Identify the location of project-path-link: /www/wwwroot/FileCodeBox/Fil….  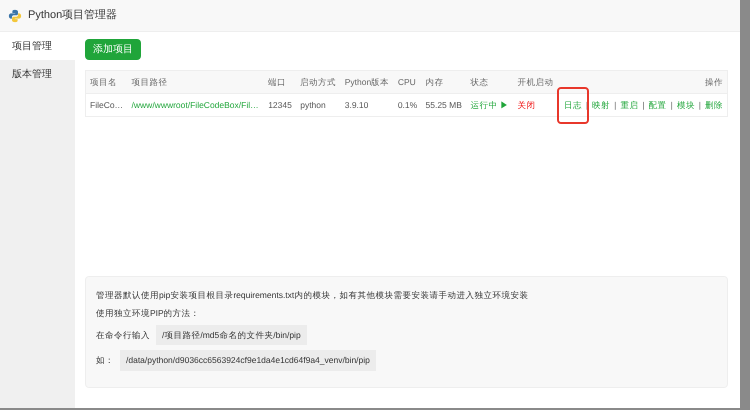
(195, 105).